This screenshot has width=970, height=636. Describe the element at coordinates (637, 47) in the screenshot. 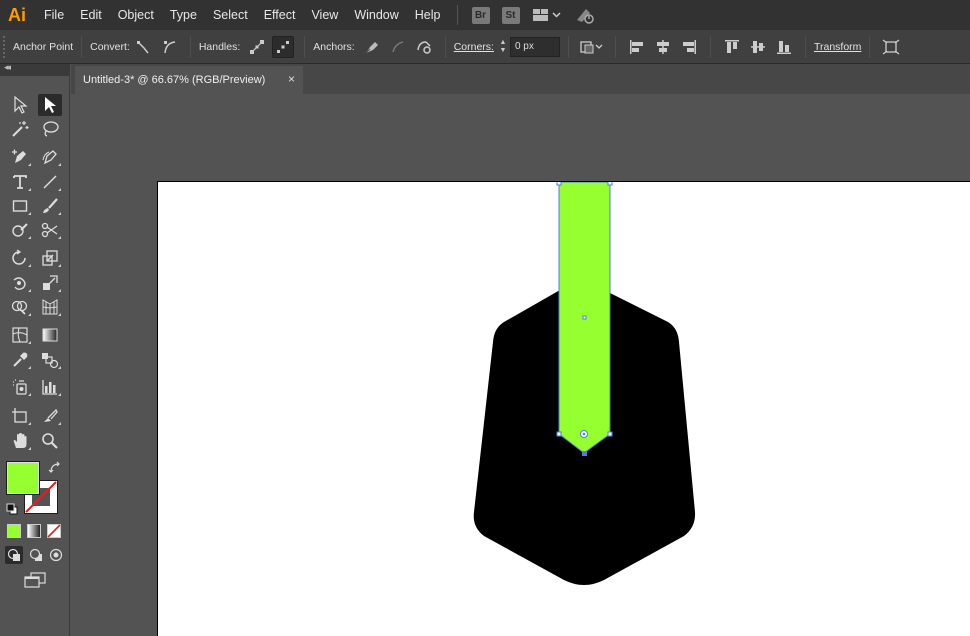

I see `align-left-button` at that location.